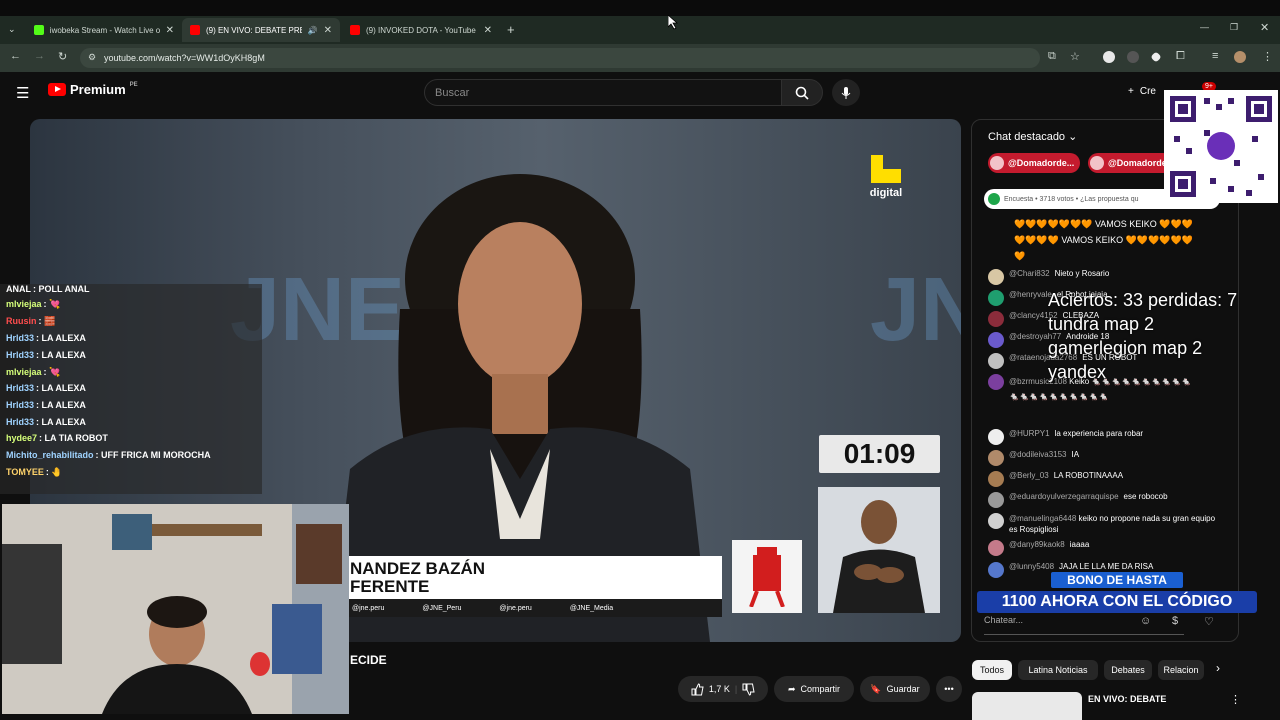 The width and height of the screenshot is (1280, 720). Describe the element at coordinates (313, 30) in the screenshot. I see `audio-icon: 🔊` at that location.